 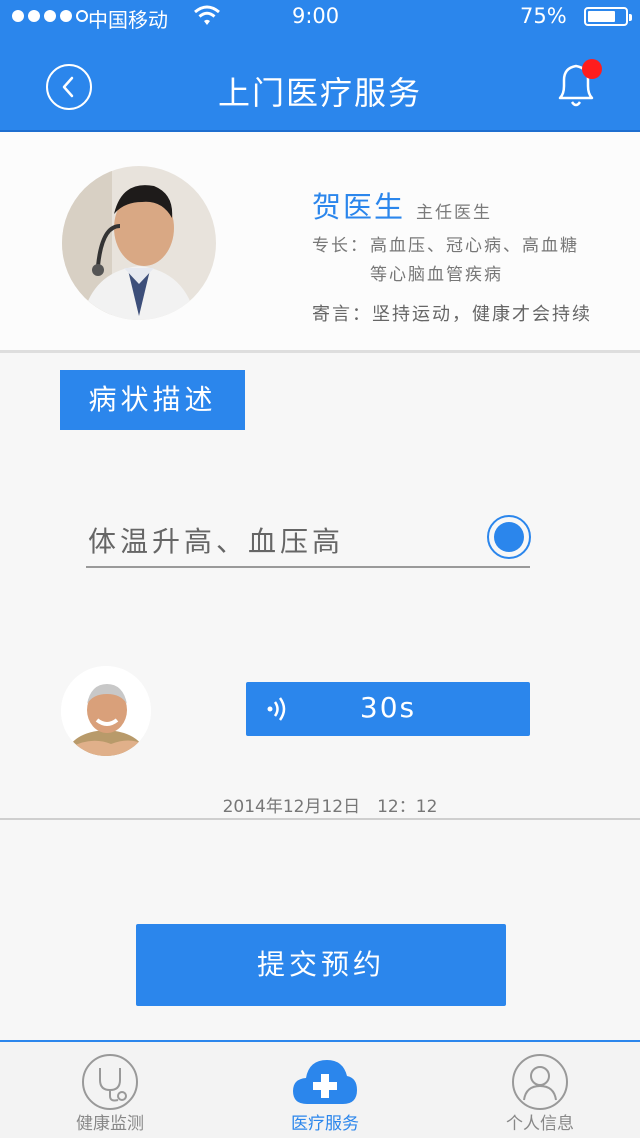 I want to click on tab-medical-service: 医疗服务, so click(x=325, y=1090).